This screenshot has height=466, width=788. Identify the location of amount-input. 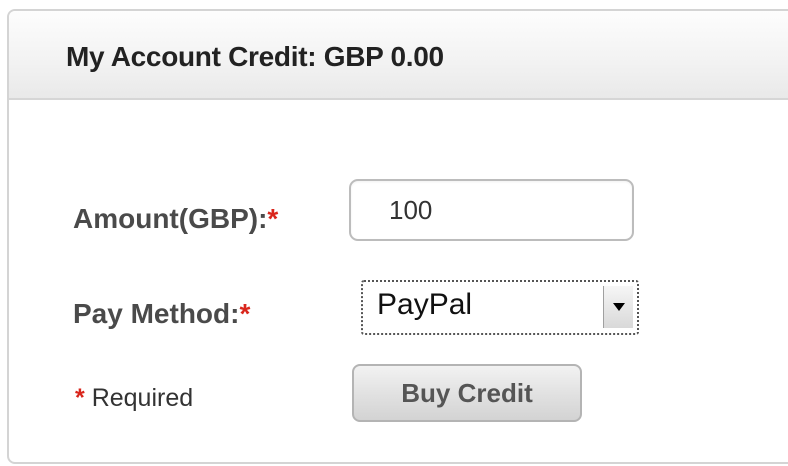
(491, 210).